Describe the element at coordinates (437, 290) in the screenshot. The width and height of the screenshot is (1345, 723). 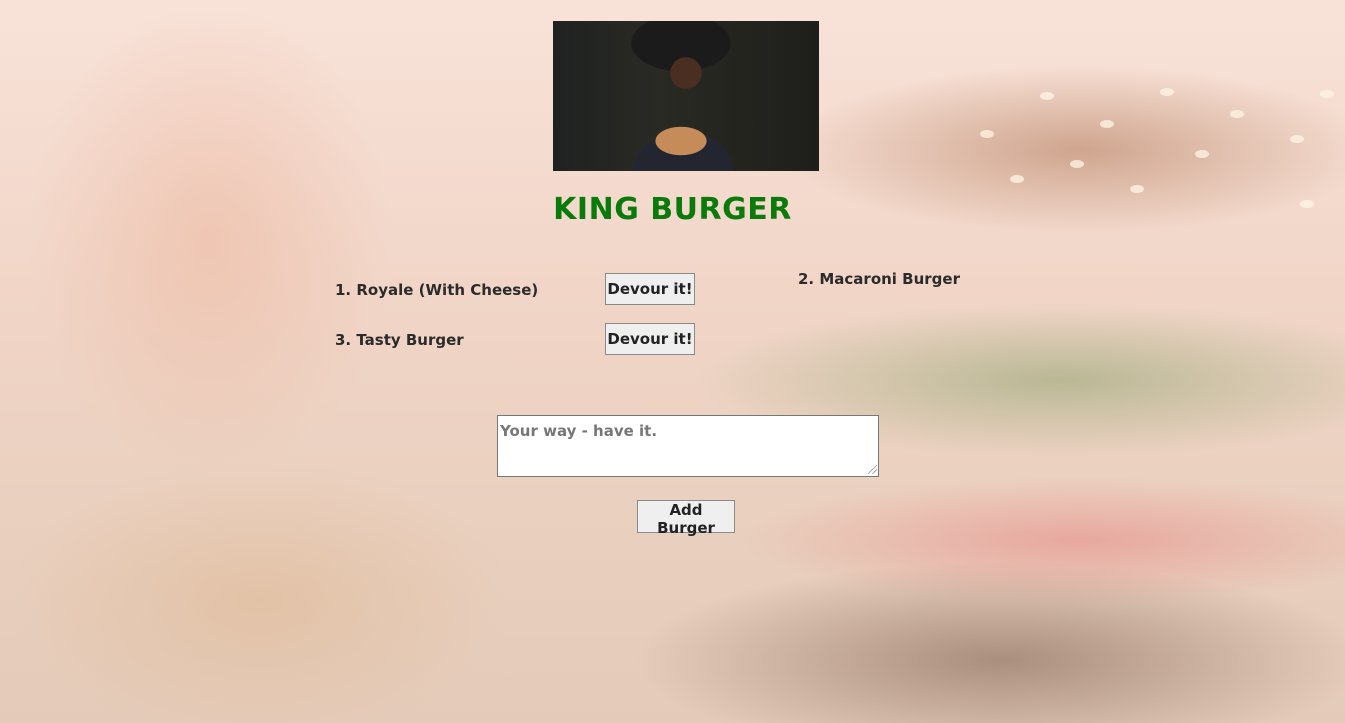
I see `burger-item-name: 1. Royale (With Cheese)` at that location.